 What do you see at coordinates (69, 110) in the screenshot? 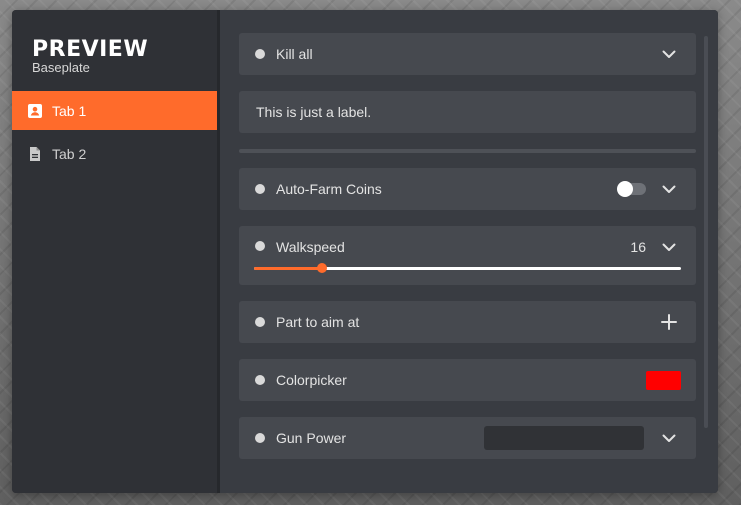
I see `tab-1-label: Tab 1` at bounding box center [69, 110].